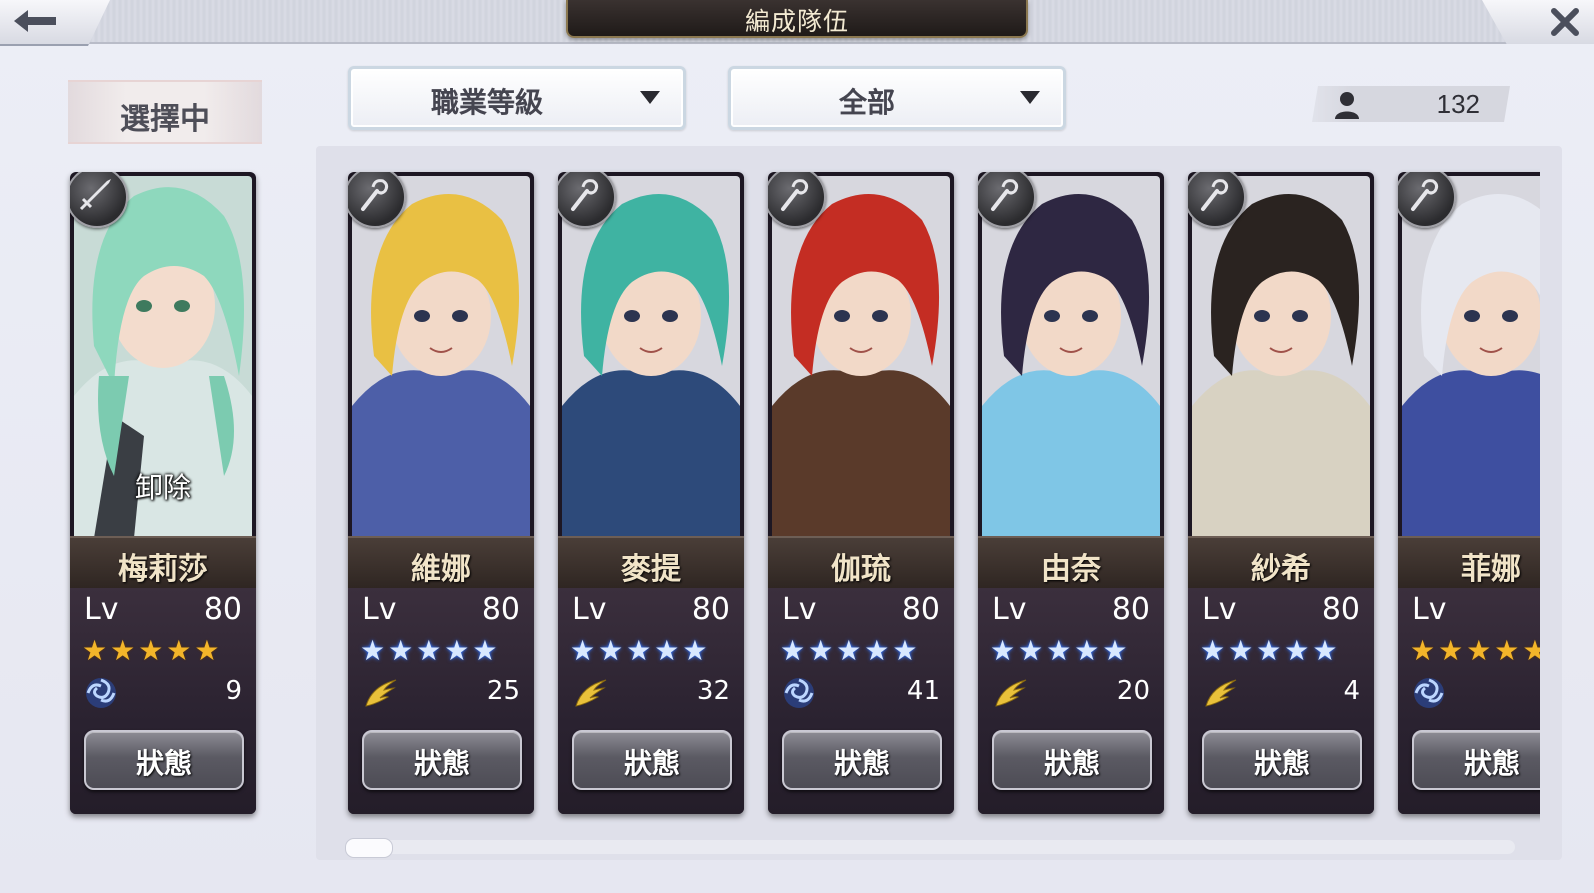 This screenshot has width=1594, height=893. I want to click on roster-scrollbar-thumb, so click(369, 848).